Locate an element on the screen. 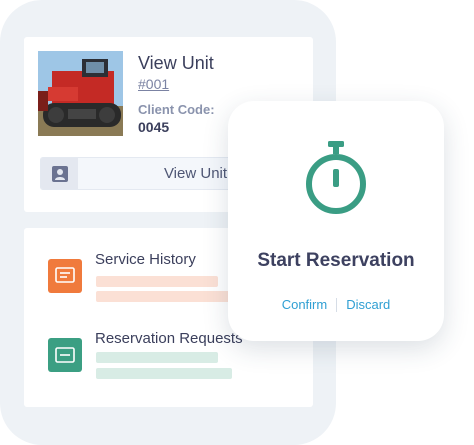  client-code-label: Client Code: is located at coordinates (176, 109).